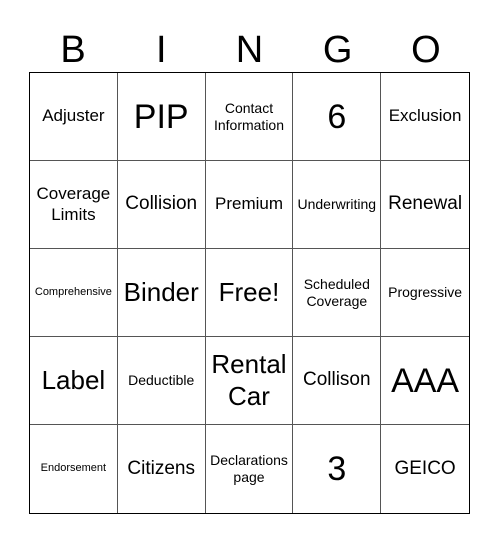  What do you see at coordinates (74, 293) in the screenshot?
I see `bingo-cell: Comprehensive` at bounding box center [74, 293].